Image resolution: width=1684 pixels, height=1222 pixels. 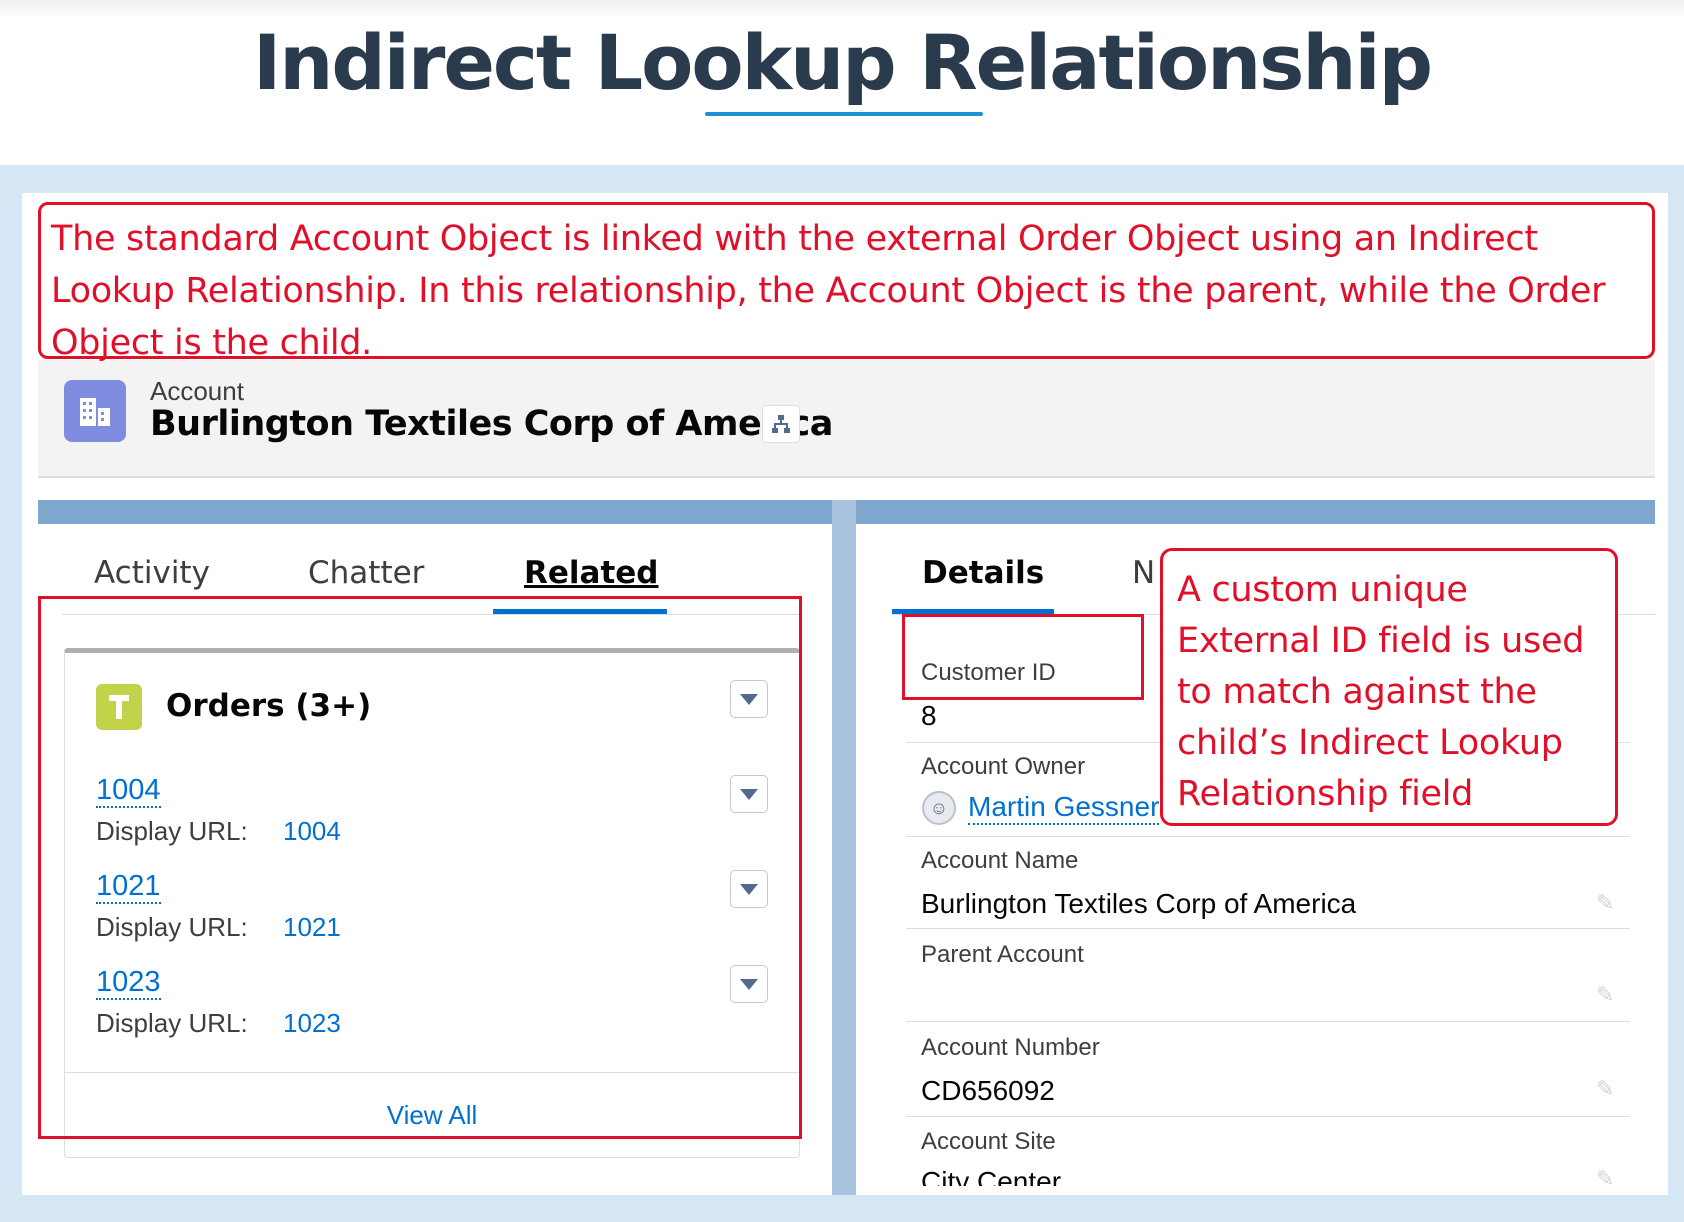 What do you see at coordinates (1064, 808) in the screenshot?
I see `account-owner-link: Martin Gessner` at bounding box center [1064, 808].